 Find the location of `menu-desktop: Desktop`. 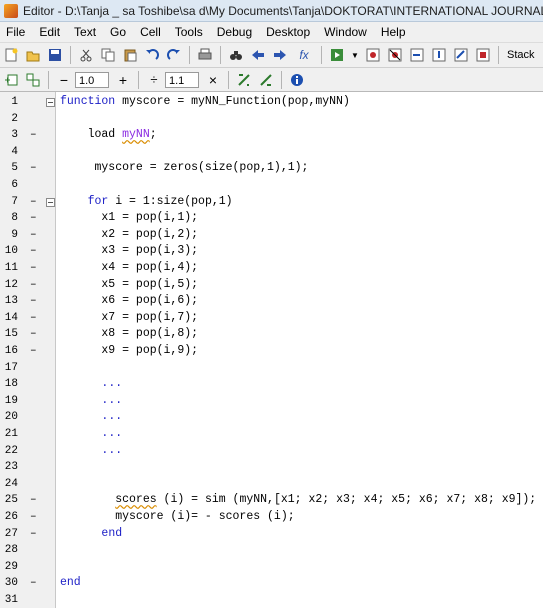

menu-desktop: Desktop is located at coordinates (288, 32).